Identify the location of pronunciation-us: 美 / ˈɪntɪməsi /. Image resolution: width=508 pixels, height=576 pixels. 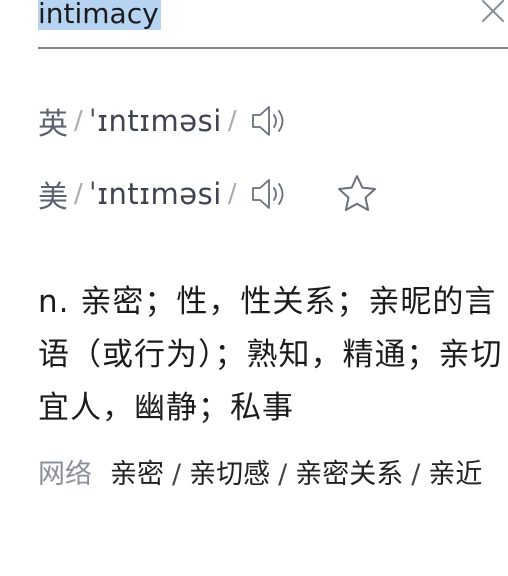
(208, 194).